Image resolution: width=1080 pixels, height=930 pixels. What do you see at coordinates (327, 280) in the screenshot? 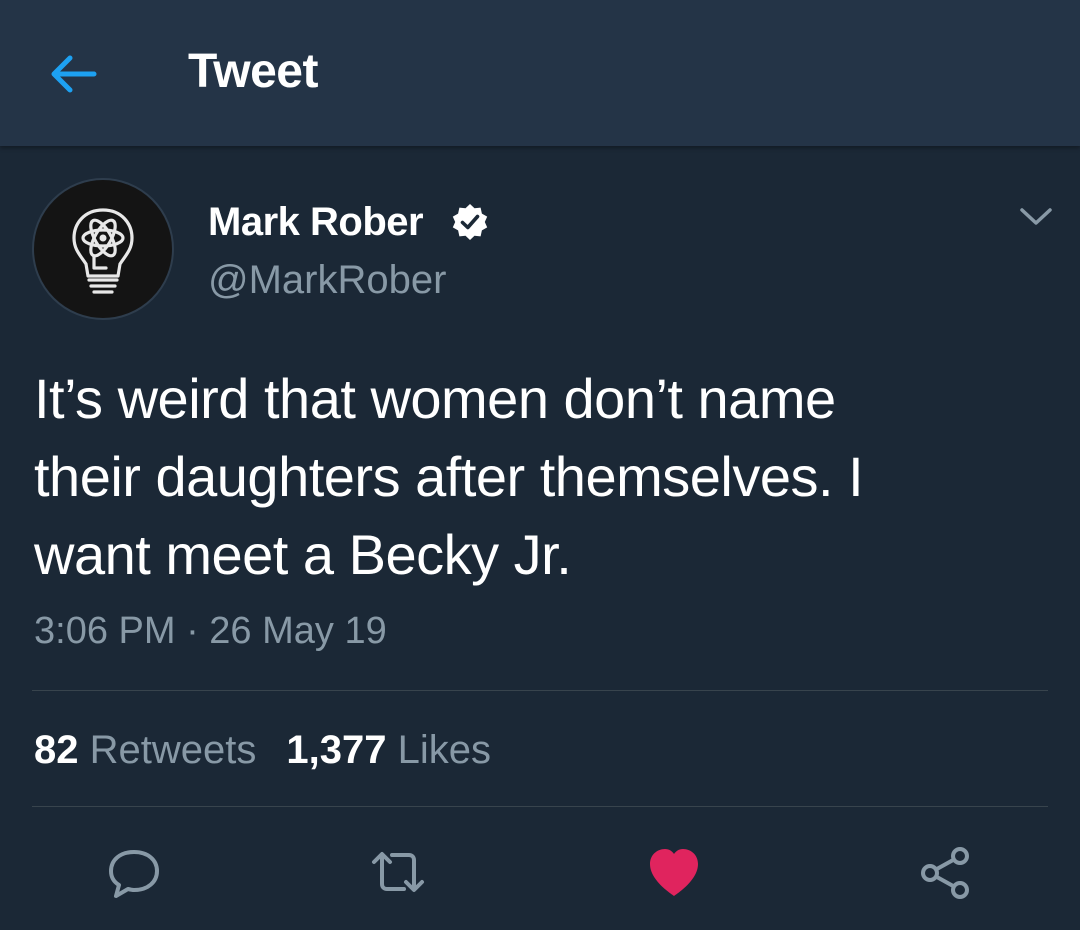
I see `author-handle: @MarkRober` at bounding box center [327, 280].